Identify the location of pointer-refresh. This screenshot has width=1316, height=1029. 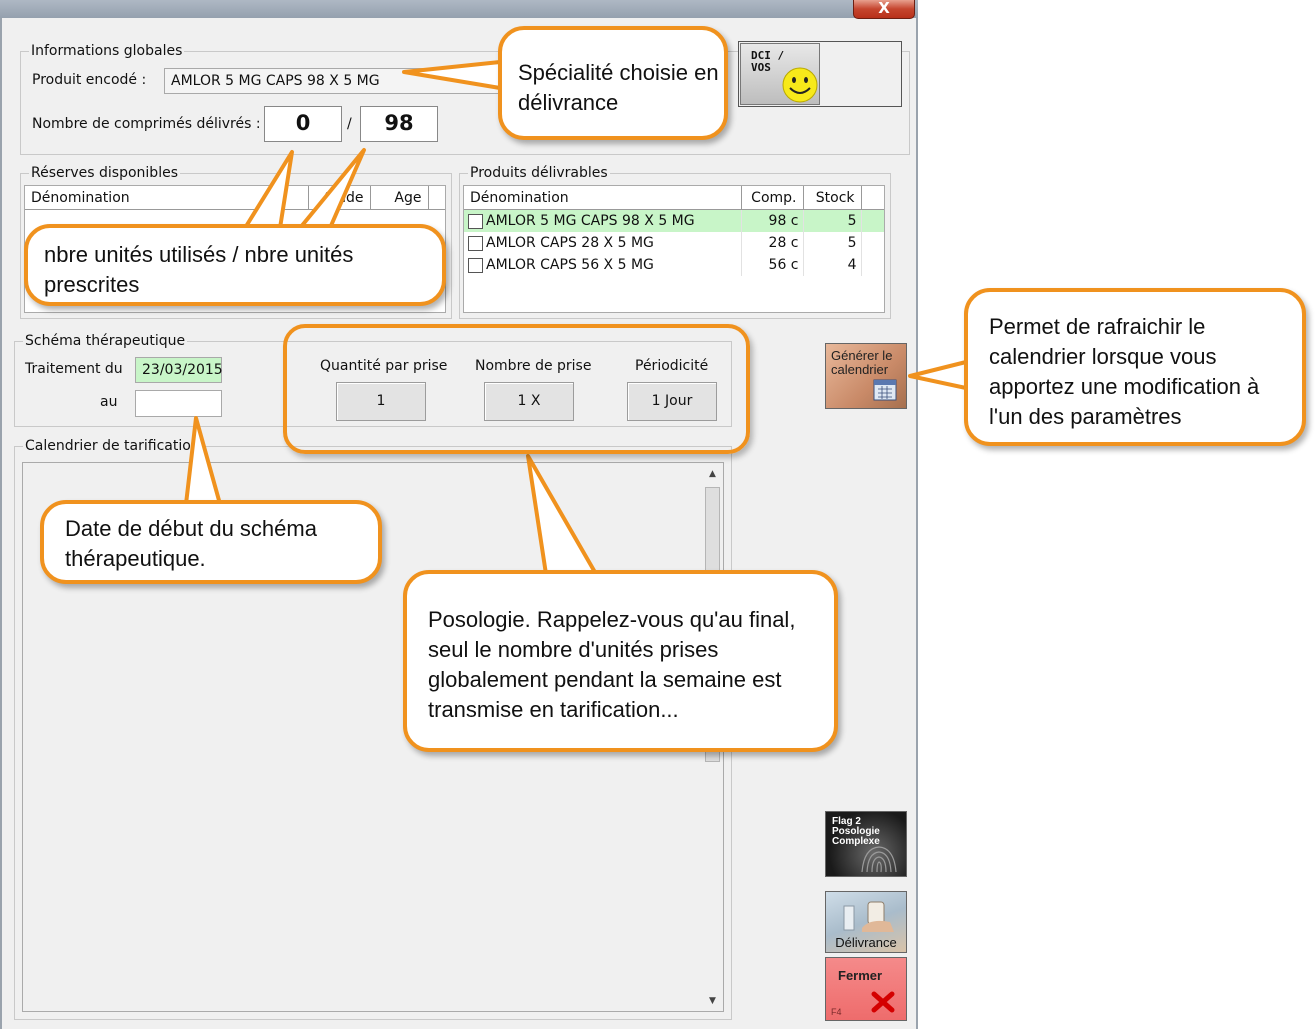
(938, 375).